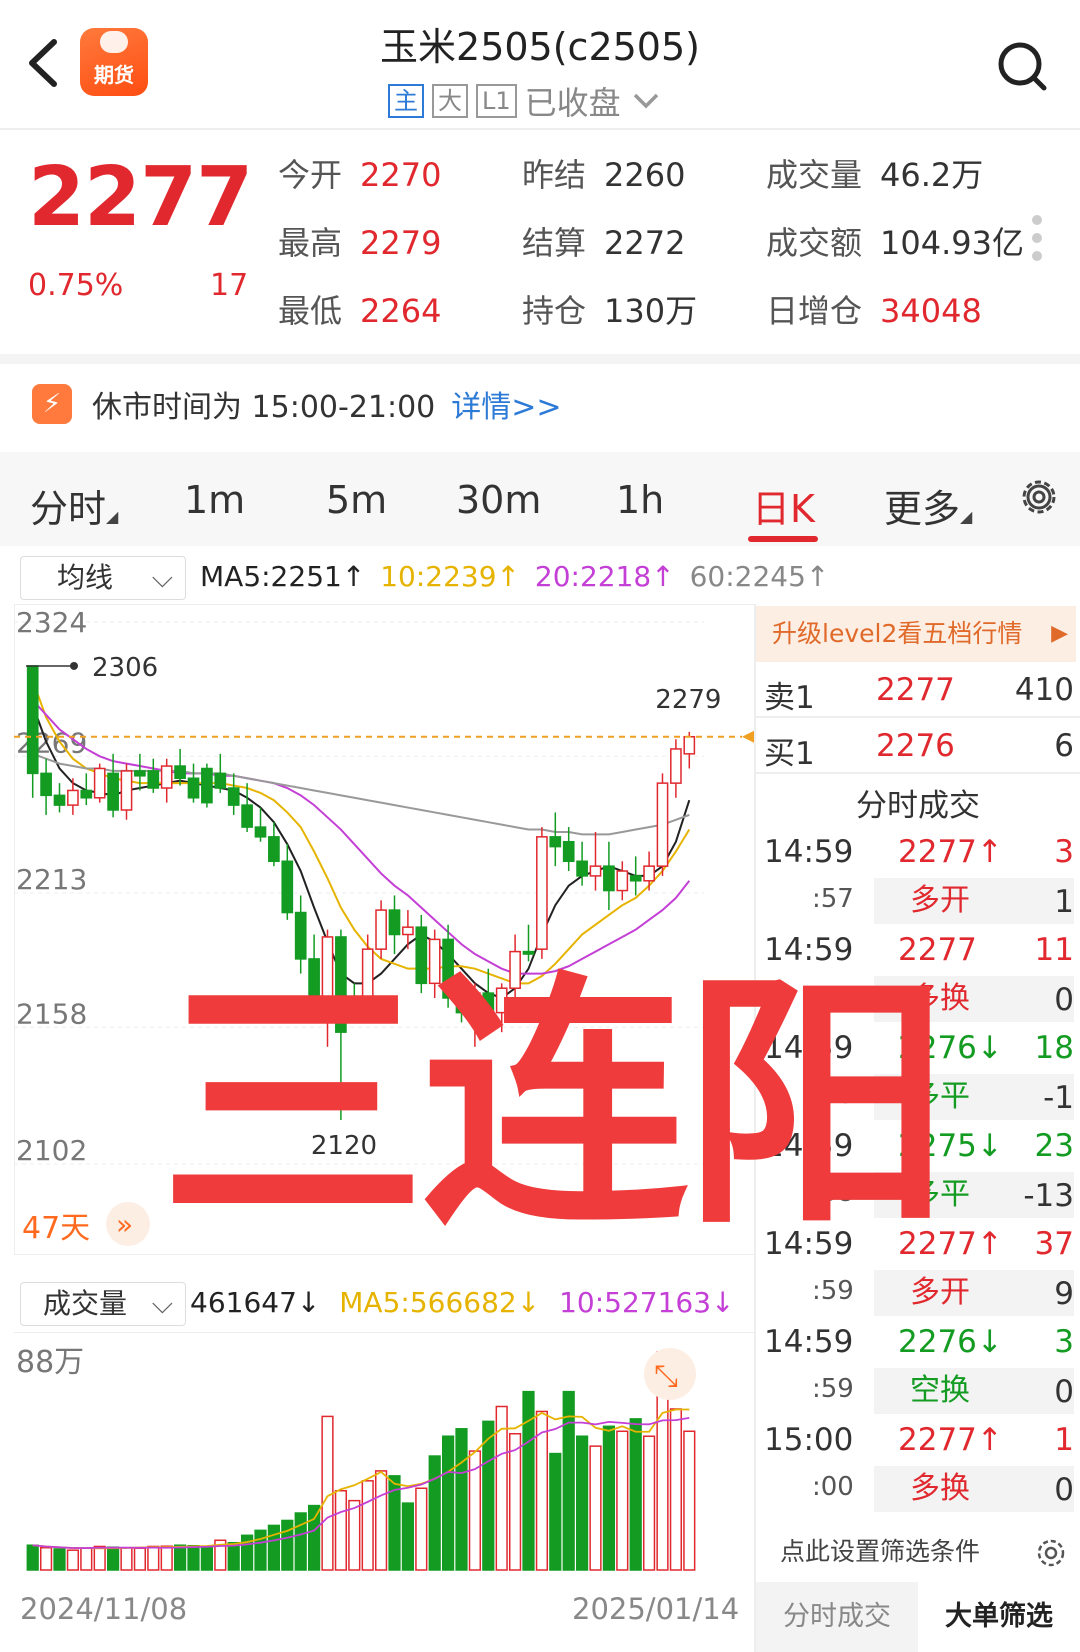  I want to click on tick-oi-change: -1, so click(1058, 1098).